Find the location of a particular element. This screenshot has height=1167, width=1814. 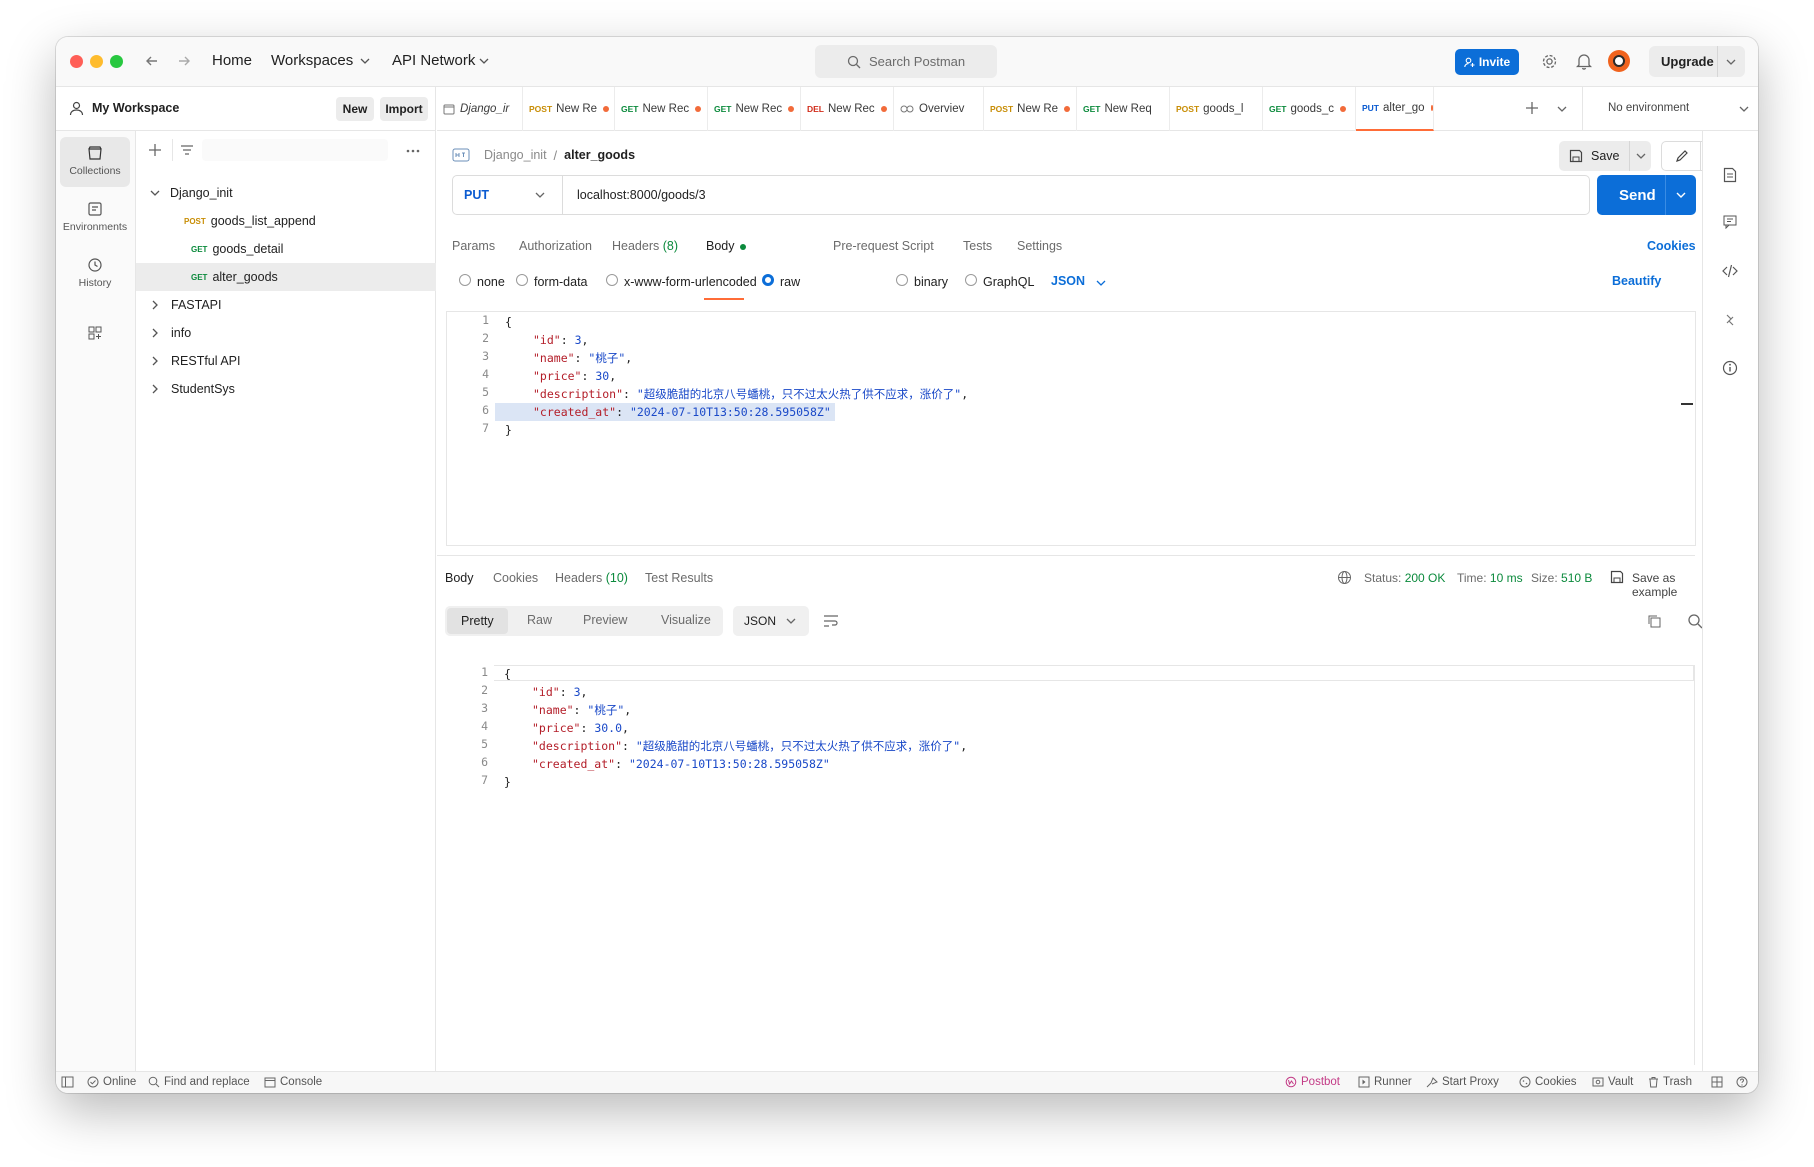

radio-form-data: form-data is located at coordinates (552, 281).